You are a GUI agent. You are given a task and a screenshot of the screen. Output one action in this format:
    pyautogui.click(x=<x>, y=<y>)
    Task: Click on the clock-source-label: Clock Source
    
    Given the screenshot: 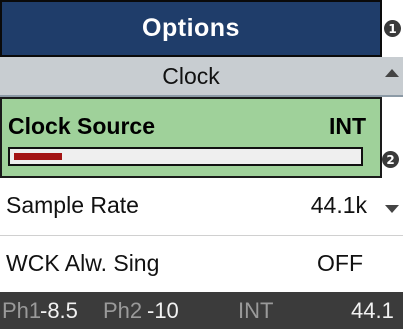 What is the action you would take?
    pyautogui.click(x=81, y=126)
    